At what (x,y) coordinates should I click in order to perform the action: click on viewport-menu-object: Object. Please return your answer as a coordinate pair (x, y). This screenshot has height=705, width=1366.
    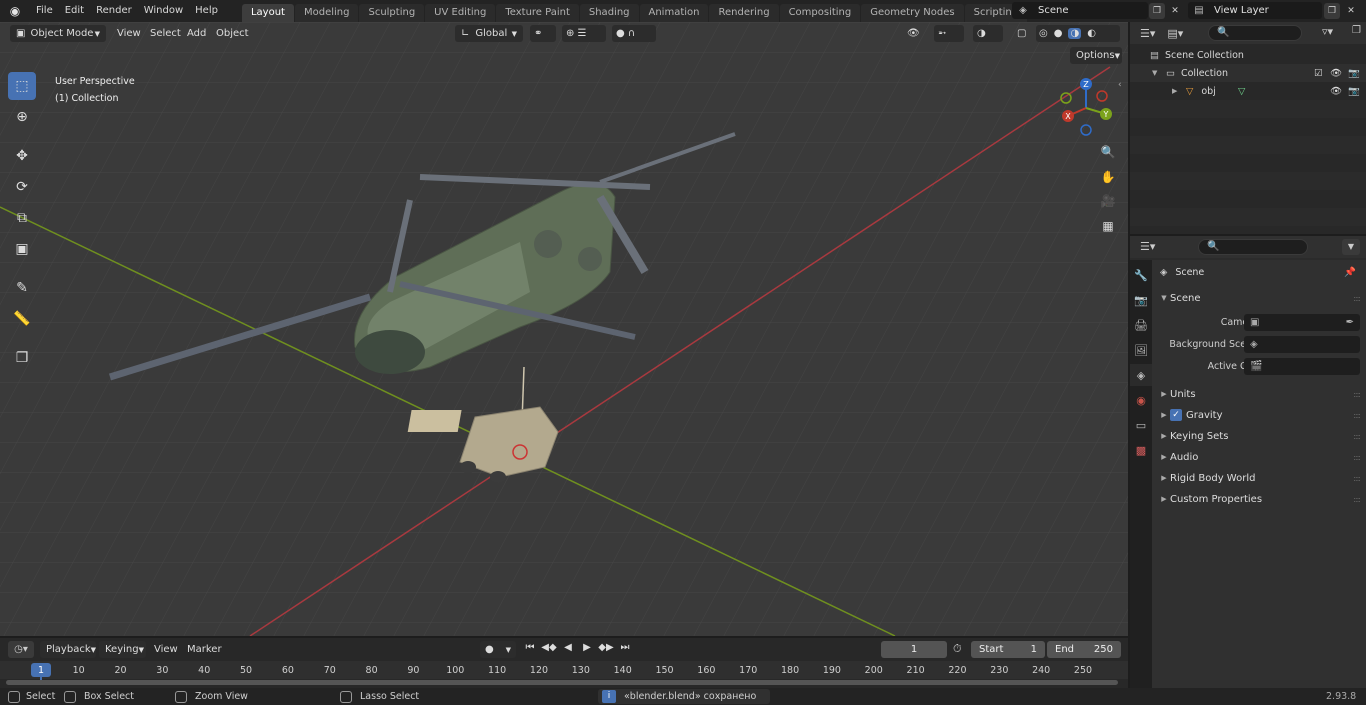
    Looking at the image, I should click on (232, 33).